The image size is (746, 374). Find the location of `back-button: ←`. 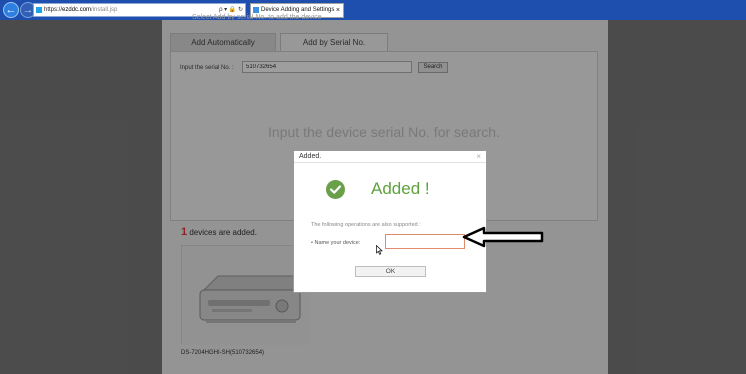

back-button: ← is located at coordinates (11, 10).